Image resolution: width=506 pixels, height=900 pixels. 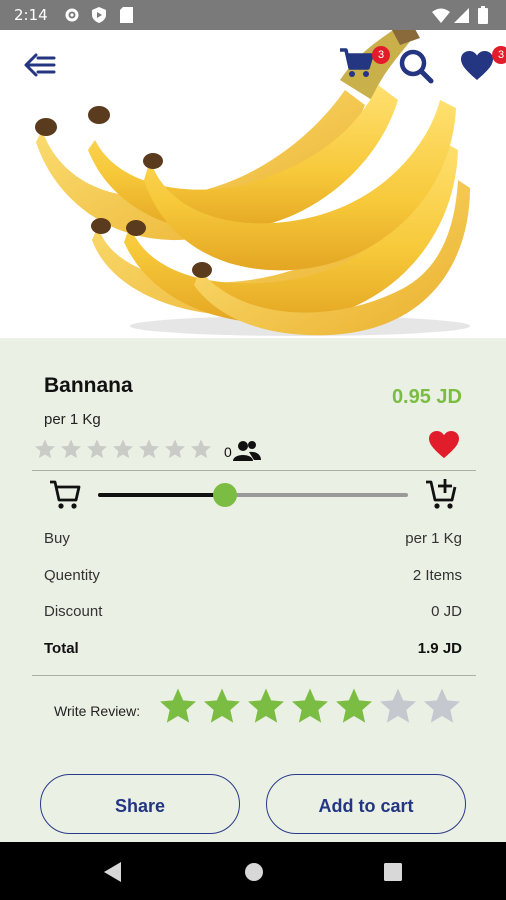 I want to click on reviewers-icon, so click(x=247, y=451).